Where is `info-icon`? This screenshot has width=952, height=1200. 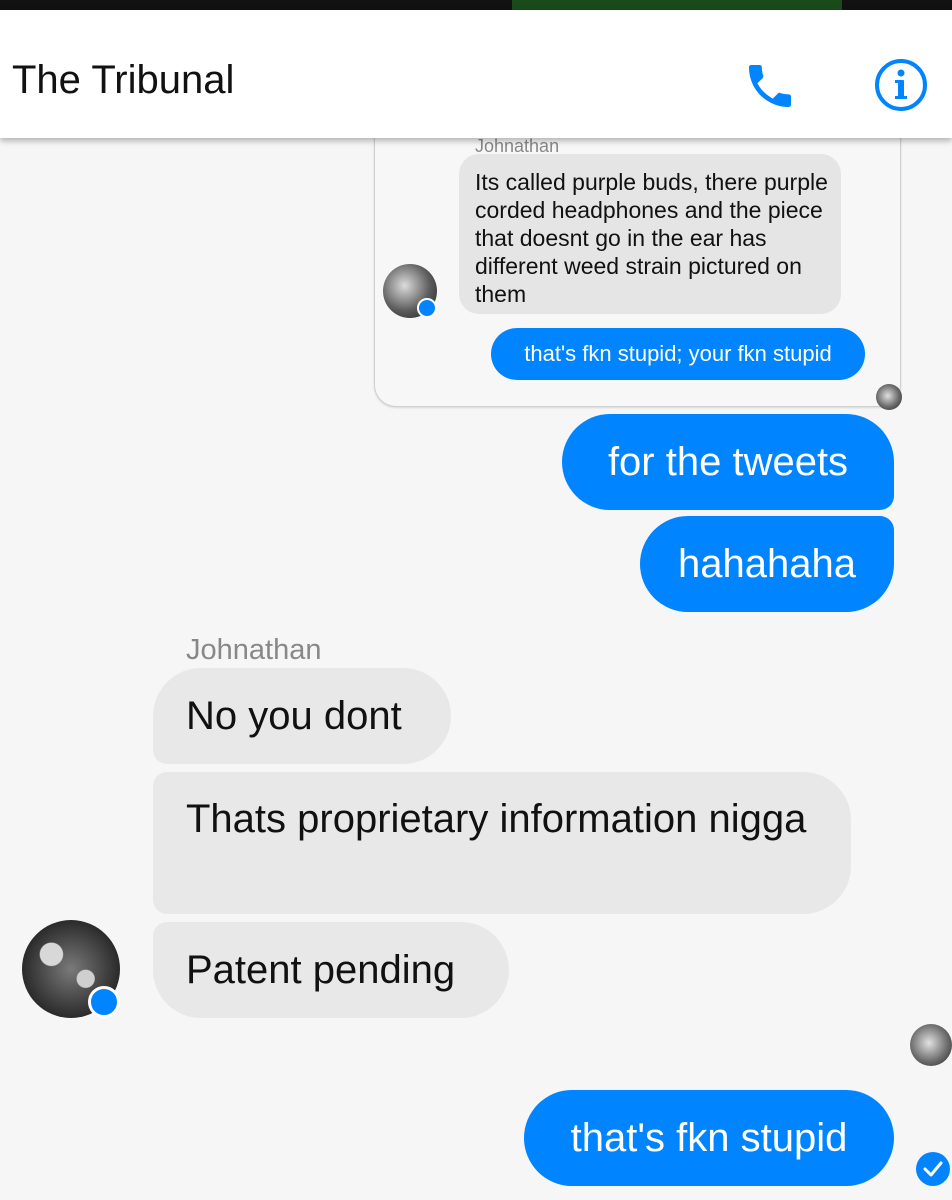
info-icon is located at coordinates (901, 85).